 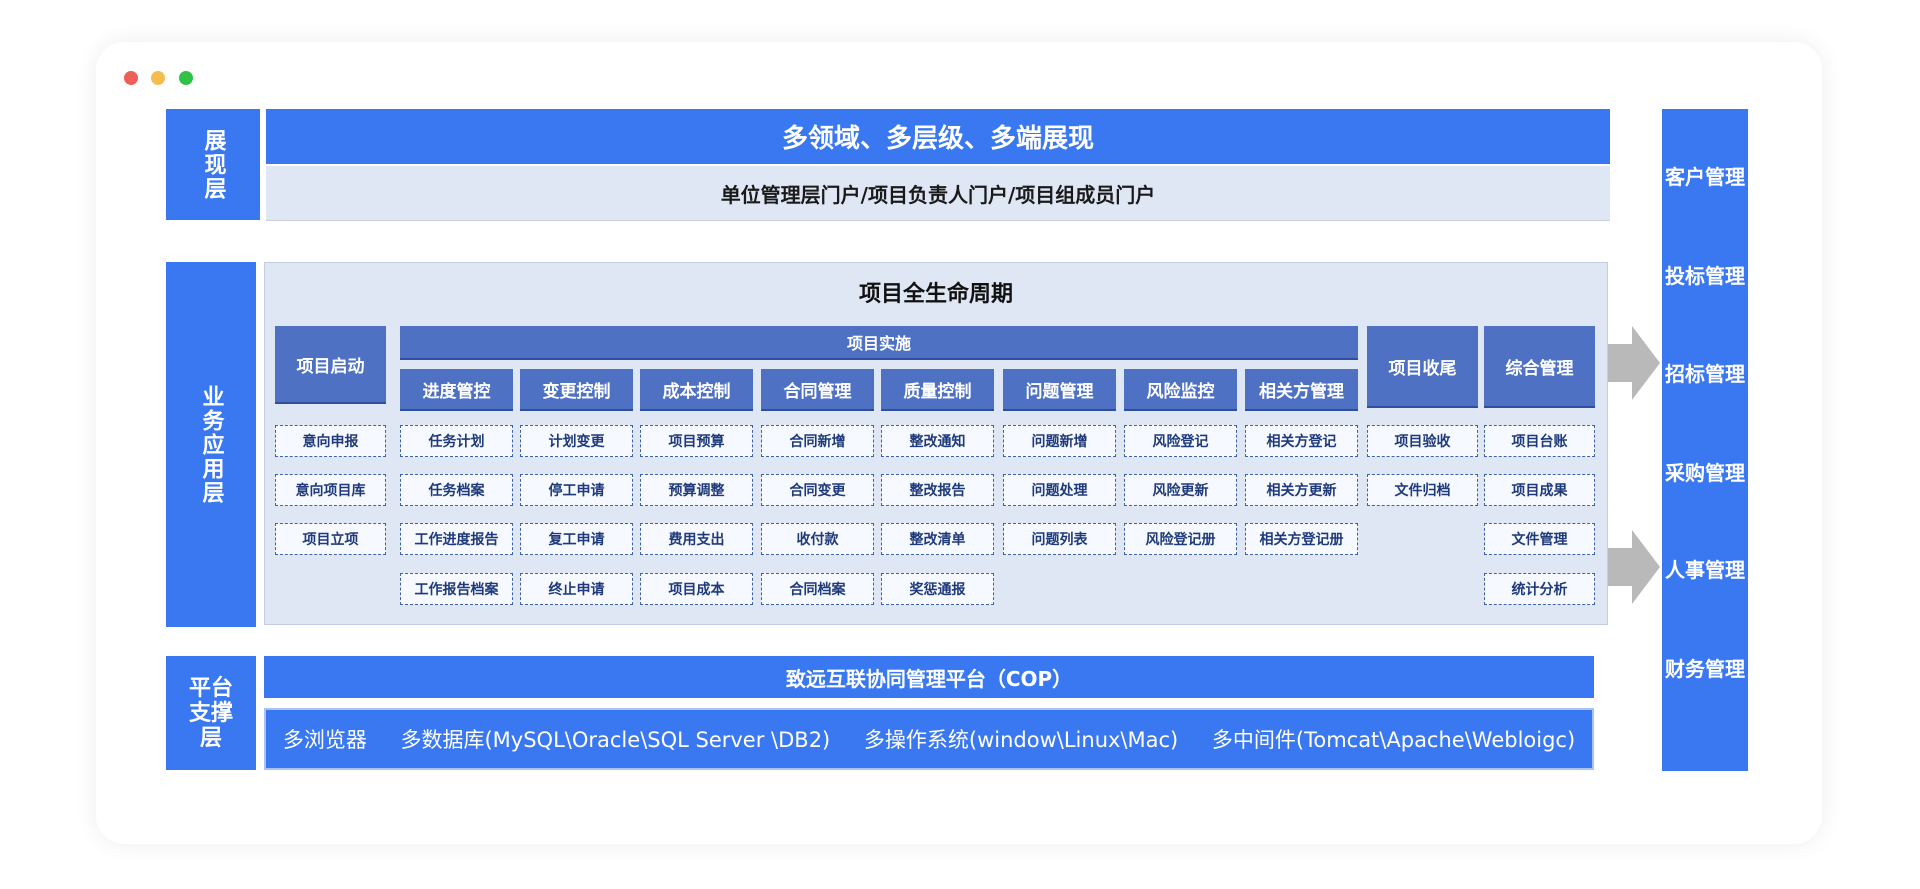 What do you see at coordinates (211, 444) in the screenshot?
I see `business-layer-label: 业务应用层` at bounding box center [211, 444].